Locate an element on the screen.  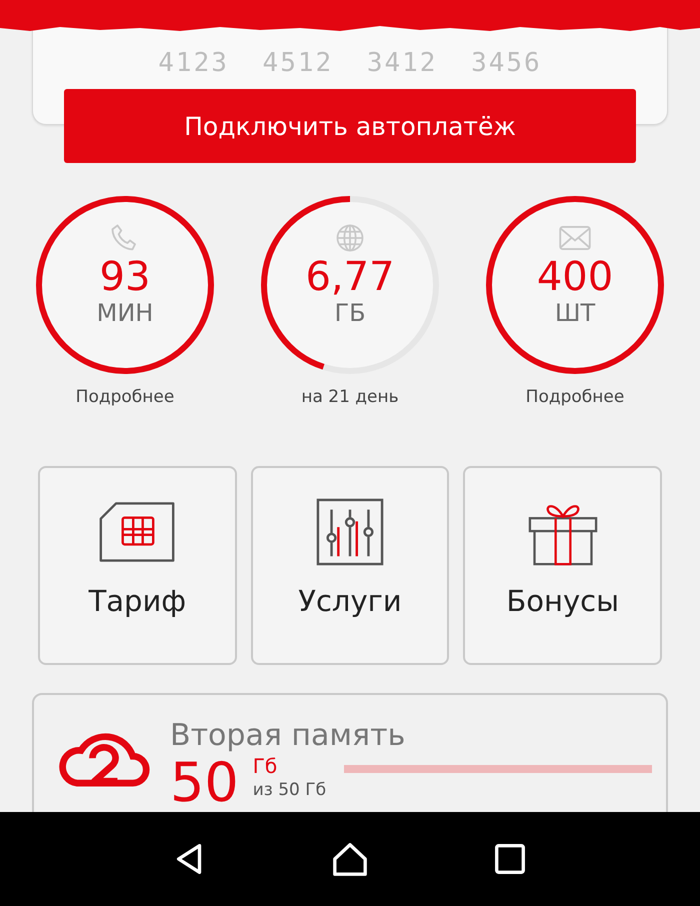
card-number: 4123 4512 3412 3456 is located at coordinates (350, 63).